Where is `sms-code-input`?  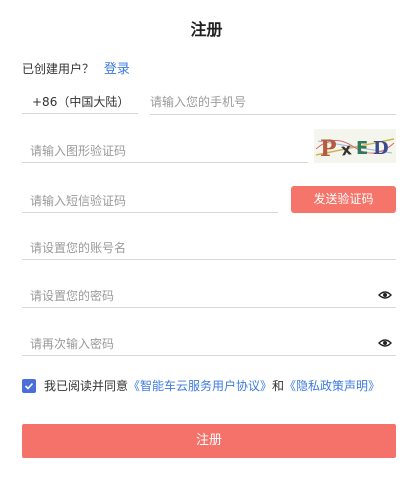
sms-code-input is located at coordinates (154, 201).